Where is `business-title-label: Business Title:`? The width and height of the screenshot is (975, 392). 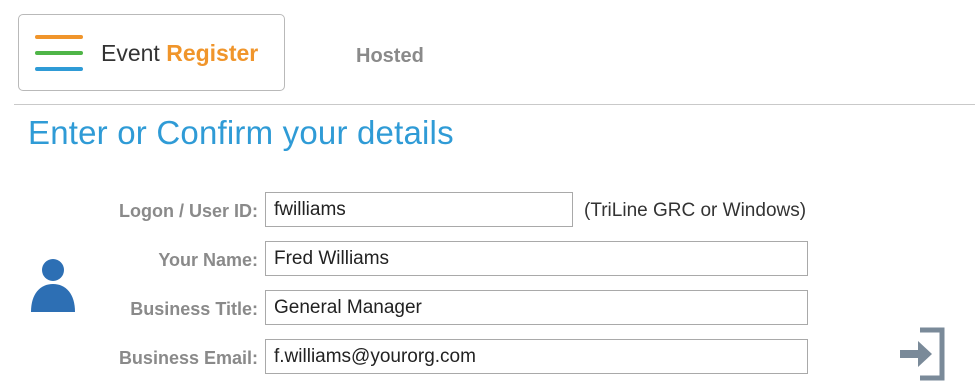 business-title-label: Business Title: is located at coordinates (194, 309).